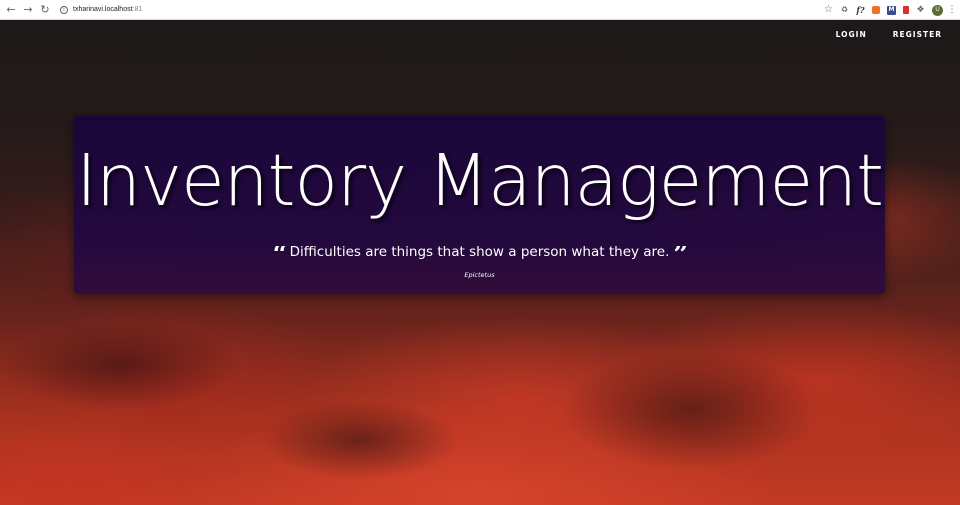 This screenshot has width=960, height=505. What do you see at coordinates (828, 10) in the screenshot?
I see `star-icon: ☆` at bounding box center [828, 10].